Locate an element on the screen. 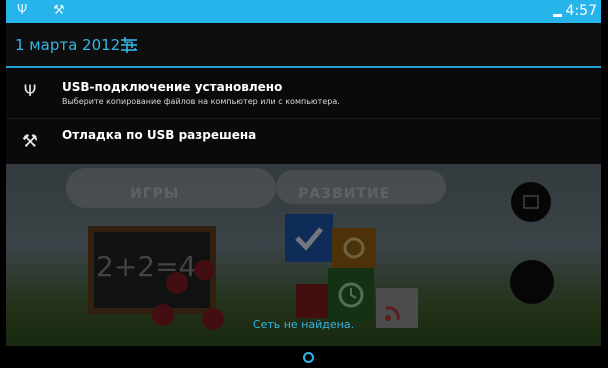  battery-icon is located at coordinates (557, 11).